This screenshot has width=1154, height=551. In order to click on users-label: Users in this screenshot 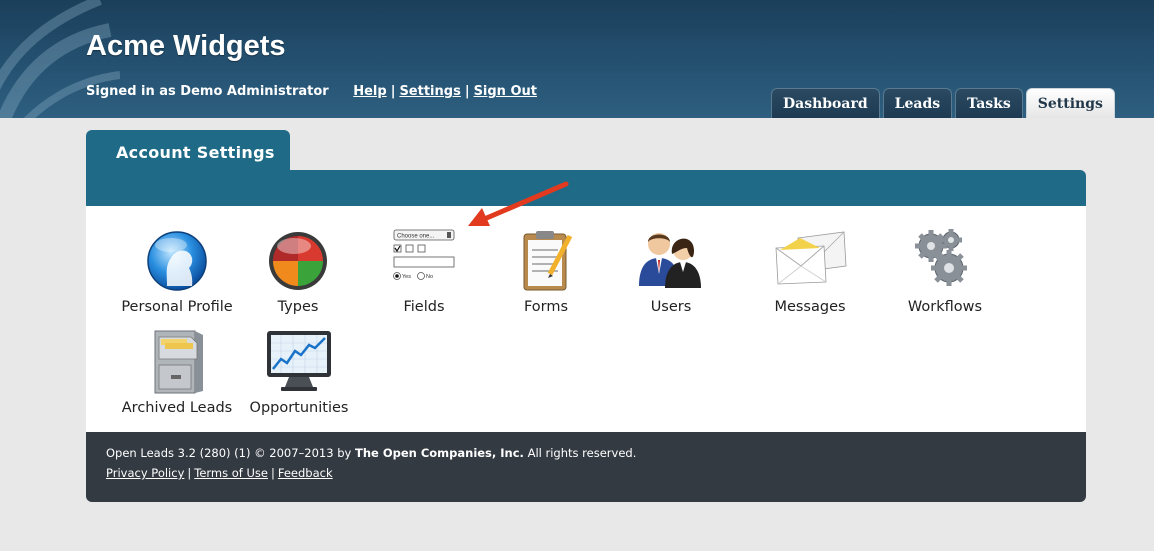, I will do `click(671, 307)`.